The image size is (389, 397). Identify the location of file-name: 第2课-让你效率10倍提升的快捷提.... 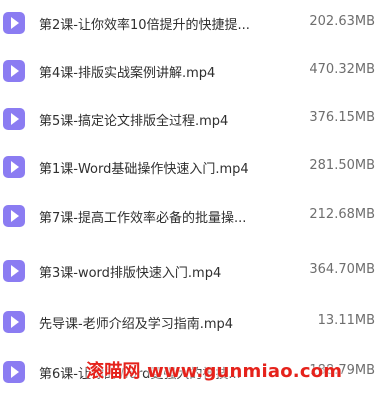
(144, 25).